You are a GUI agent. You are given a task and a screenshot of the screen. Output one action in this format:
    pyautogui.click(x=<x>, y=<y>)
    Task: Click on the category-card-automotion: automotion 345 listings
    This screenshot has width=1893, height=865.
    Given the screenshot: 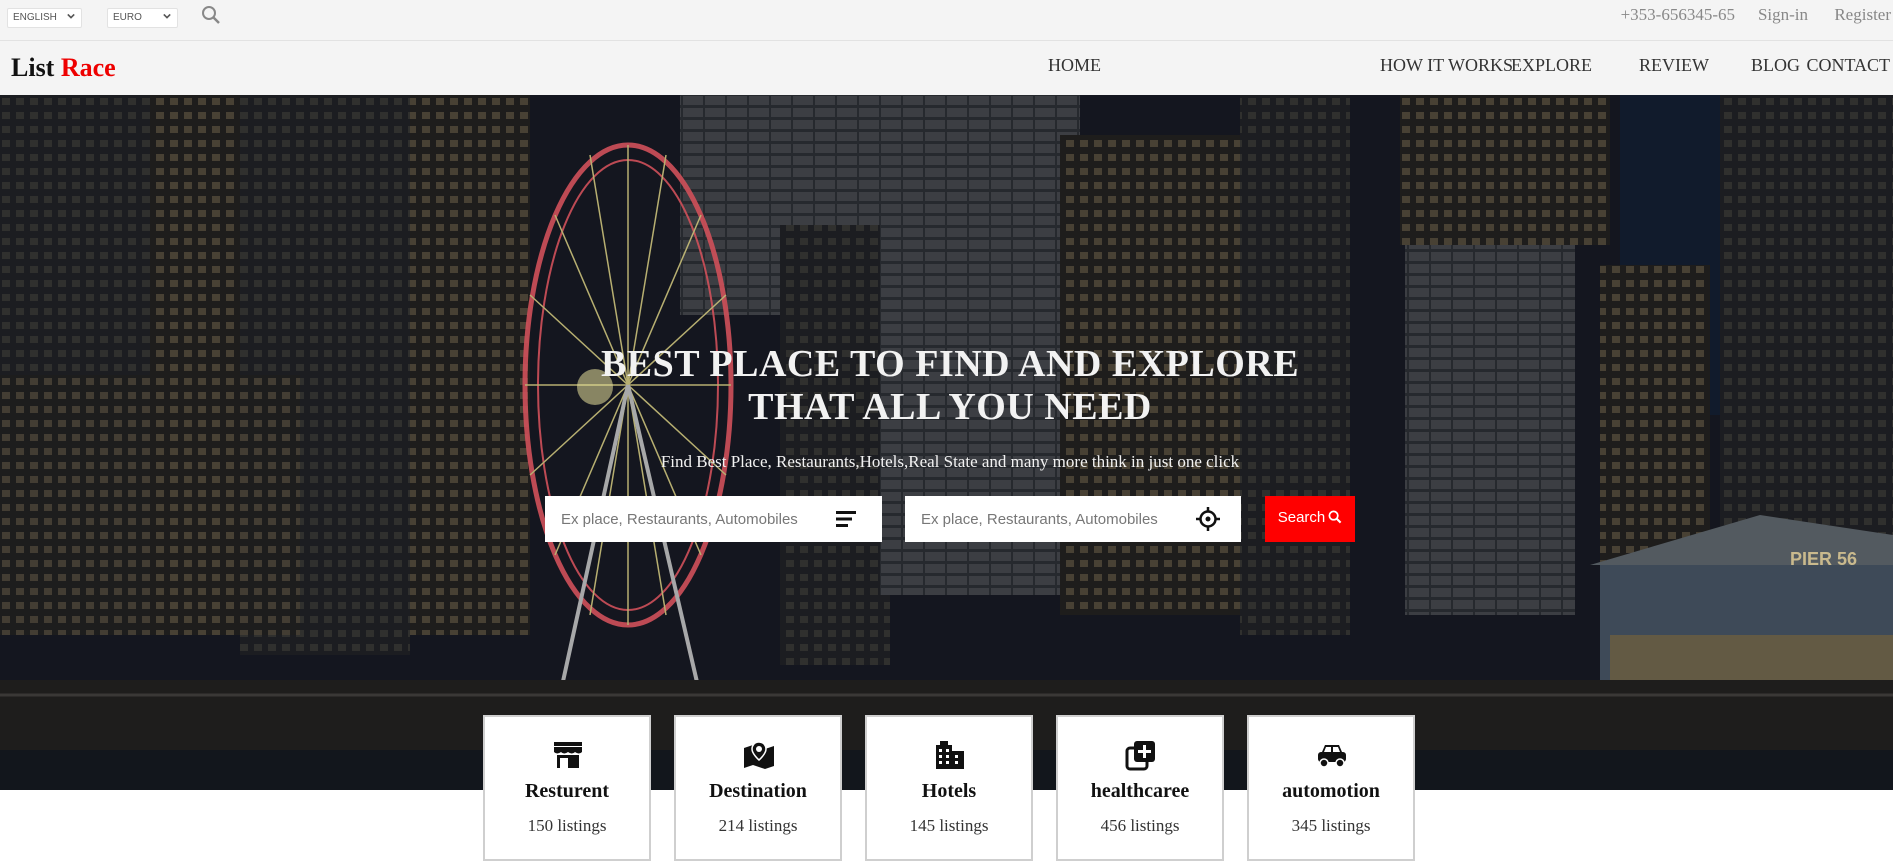 What is the action you would take?
    pyautogui.click(x=1331, y=788)
    